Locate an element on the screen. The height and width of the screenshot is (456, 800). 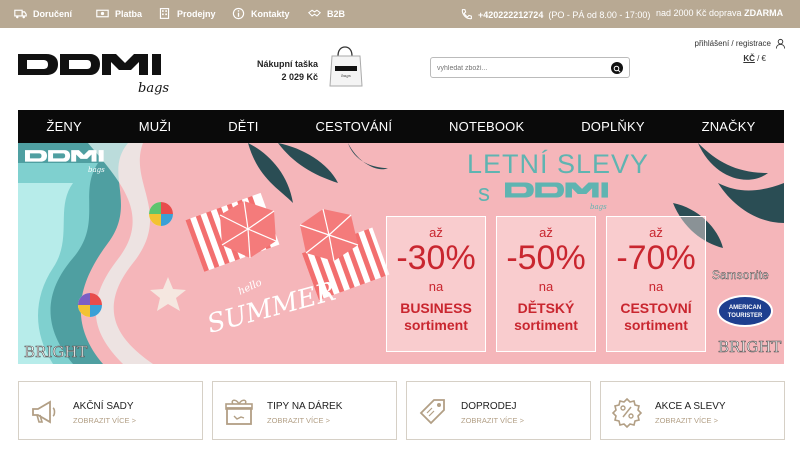
contact-info: +420222212724 (PO - PÁ od 8.00 - 17:00) is located at coordinates (555, 14).